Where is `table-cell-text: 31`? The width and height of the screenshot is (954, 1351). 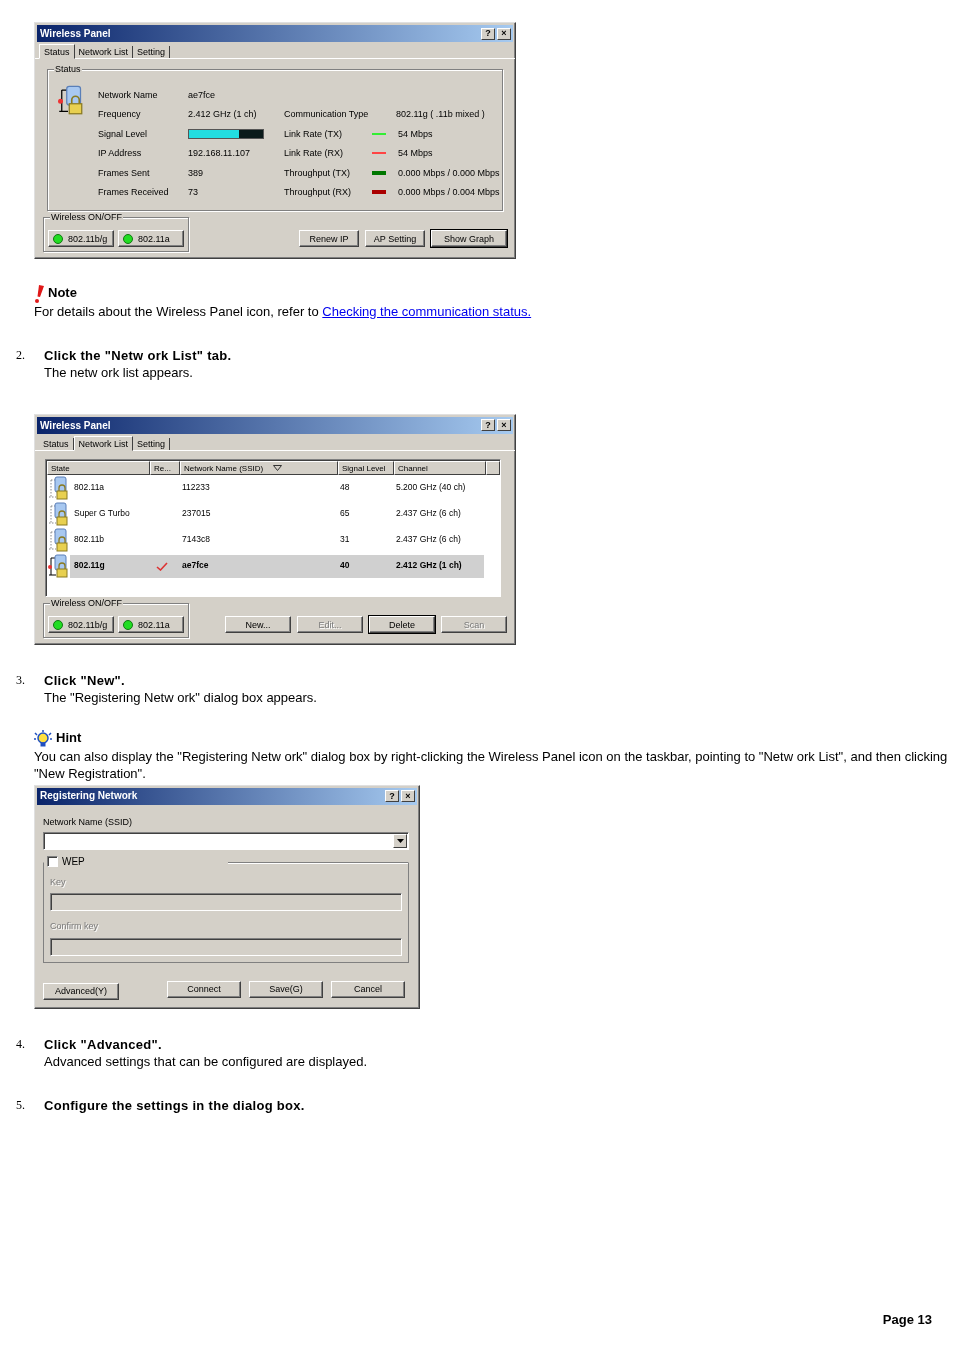
table-cell-text: 31 is located at coordinates (345, 540).